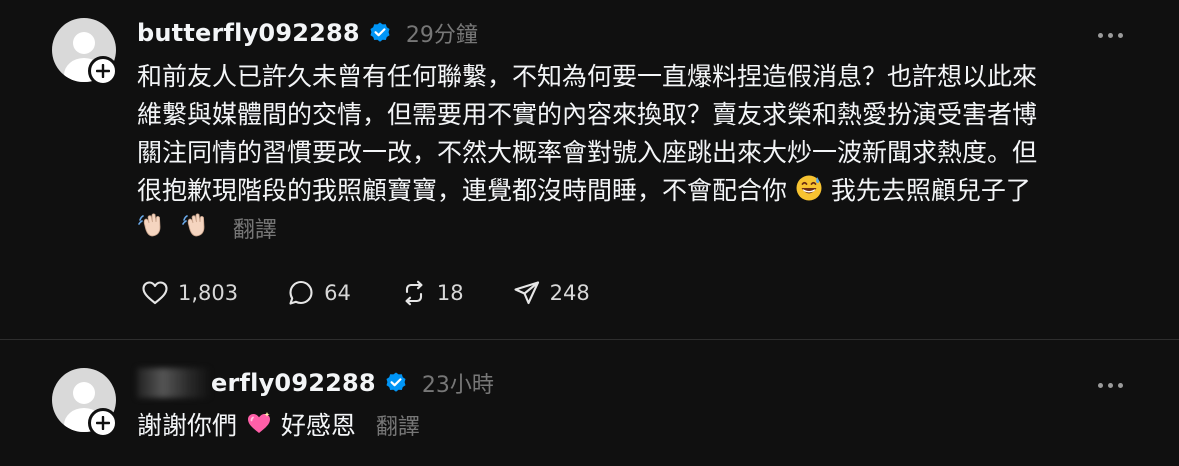 The height and width of the screenshot is (466, 1179). I want to click on post-text: 謝謝你們 好感恩 翻譯, so click(632, 427).